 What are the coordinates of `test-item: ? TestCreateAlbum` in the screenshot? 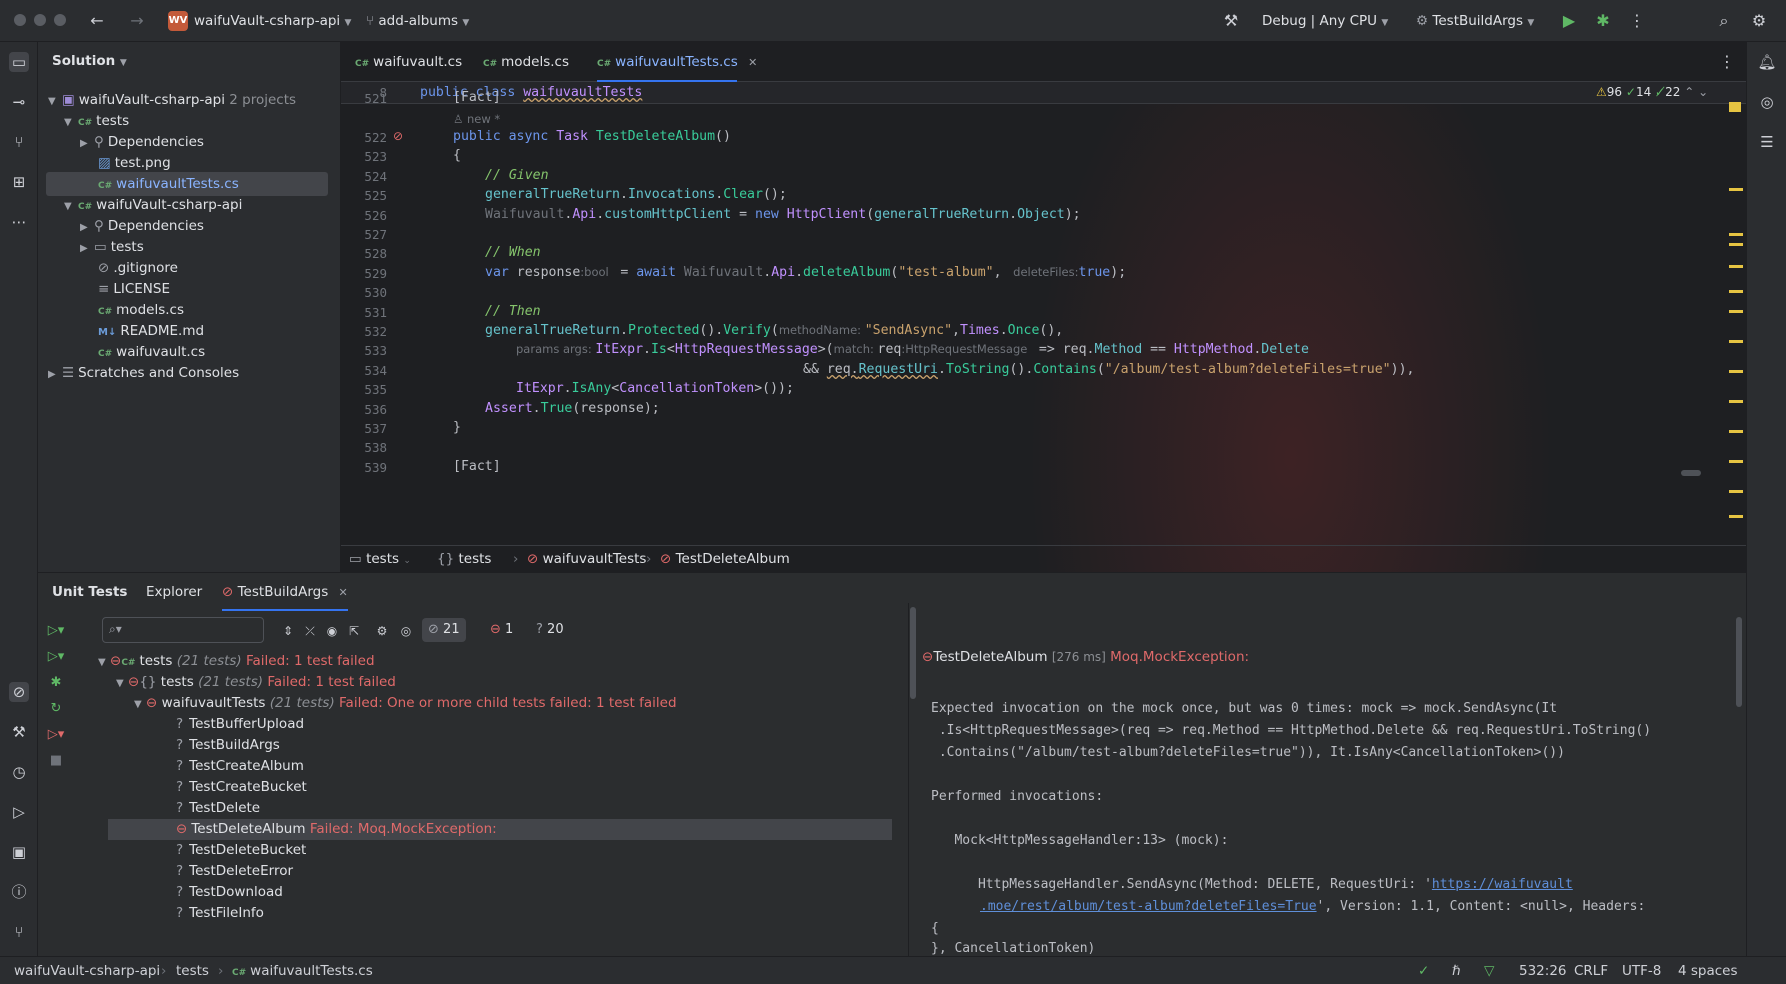 It's located at (240, 766).